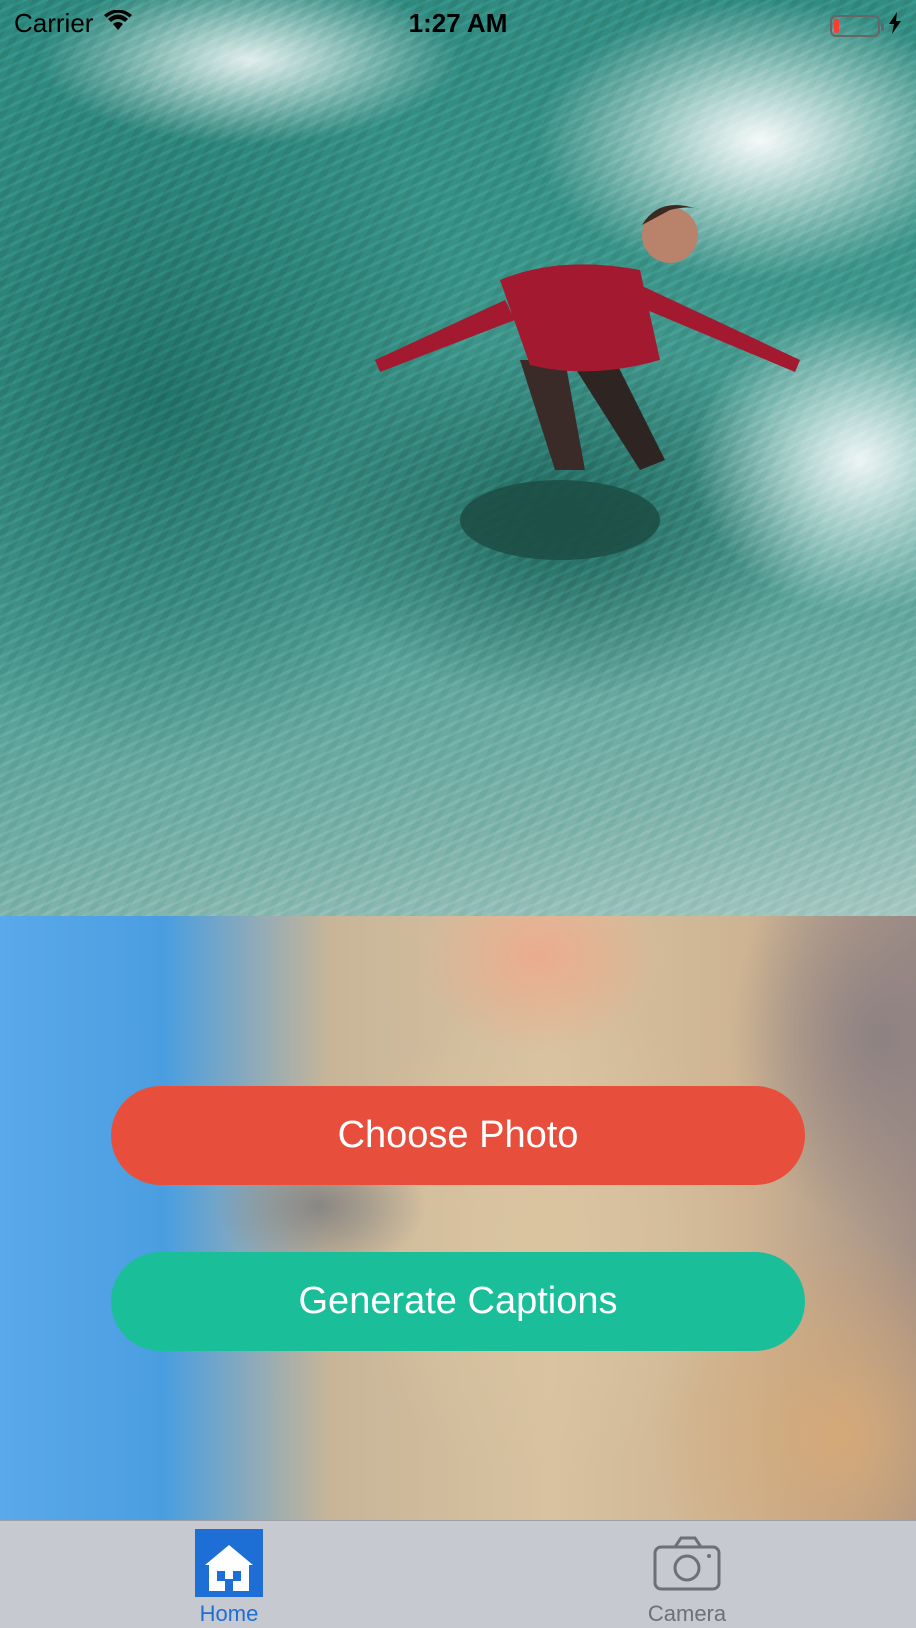  I want to click on surfer-arm-left, so click(445, 336).